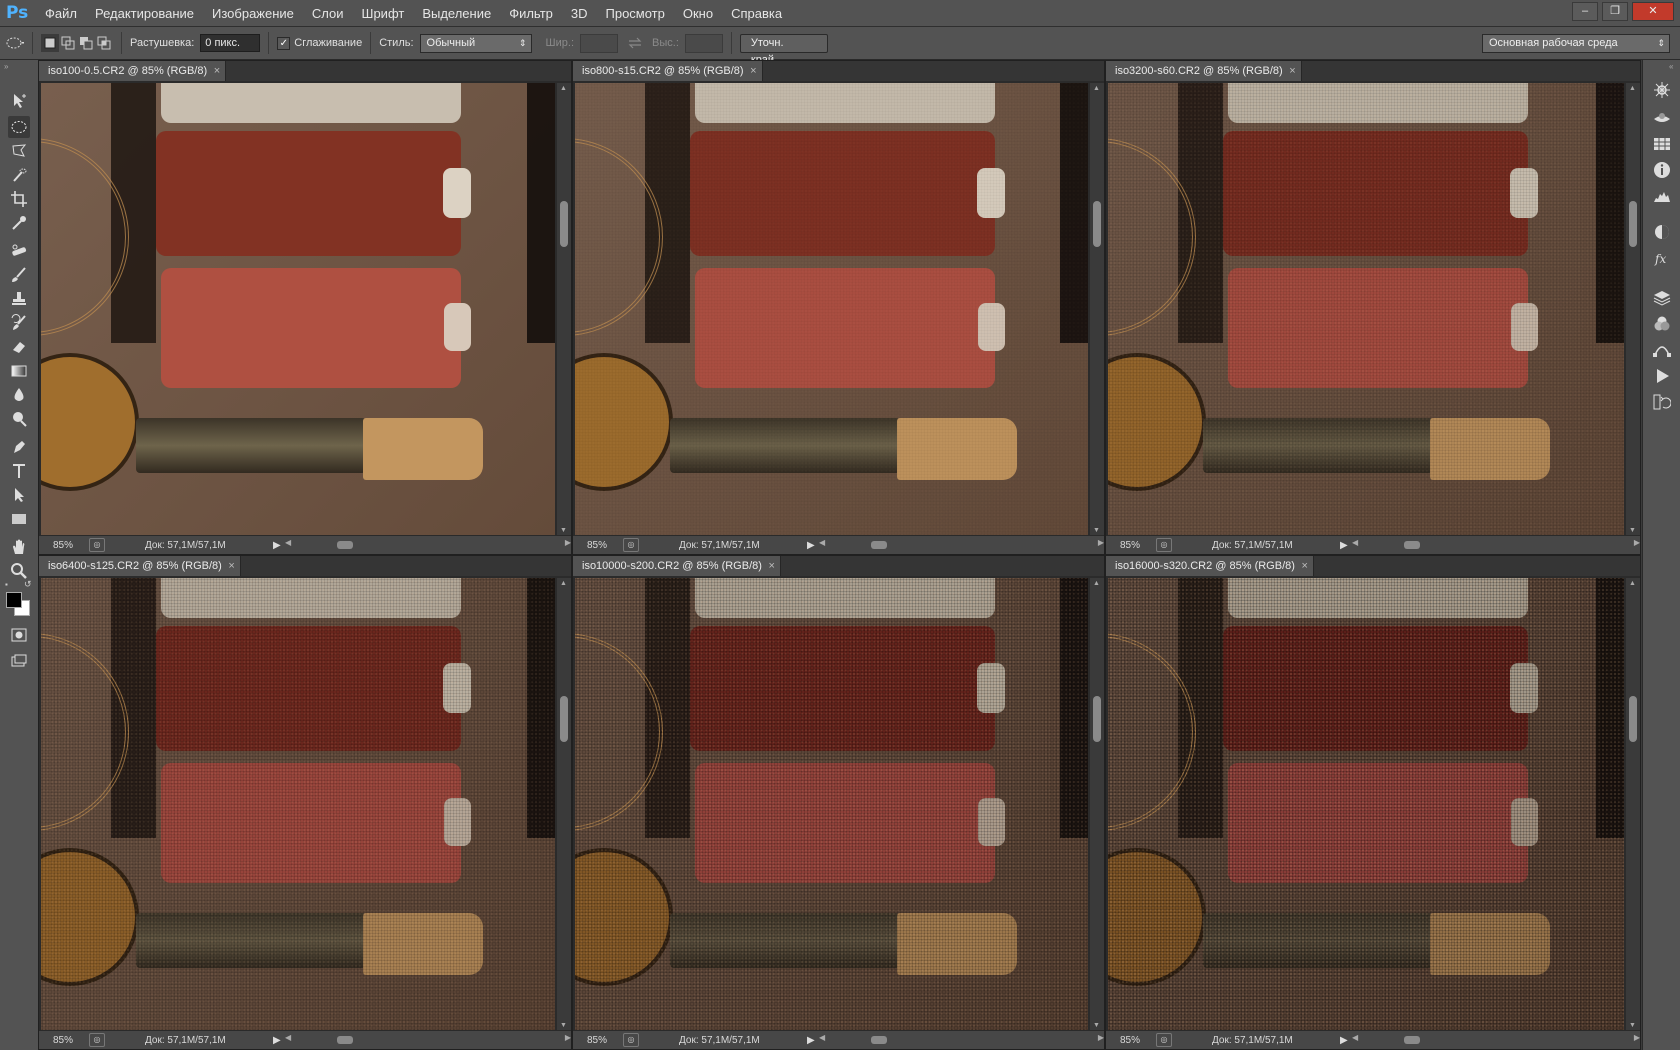  Describe the element at coordinates (1662, 350) in the screenshot. I see `paths-icon` at that location.